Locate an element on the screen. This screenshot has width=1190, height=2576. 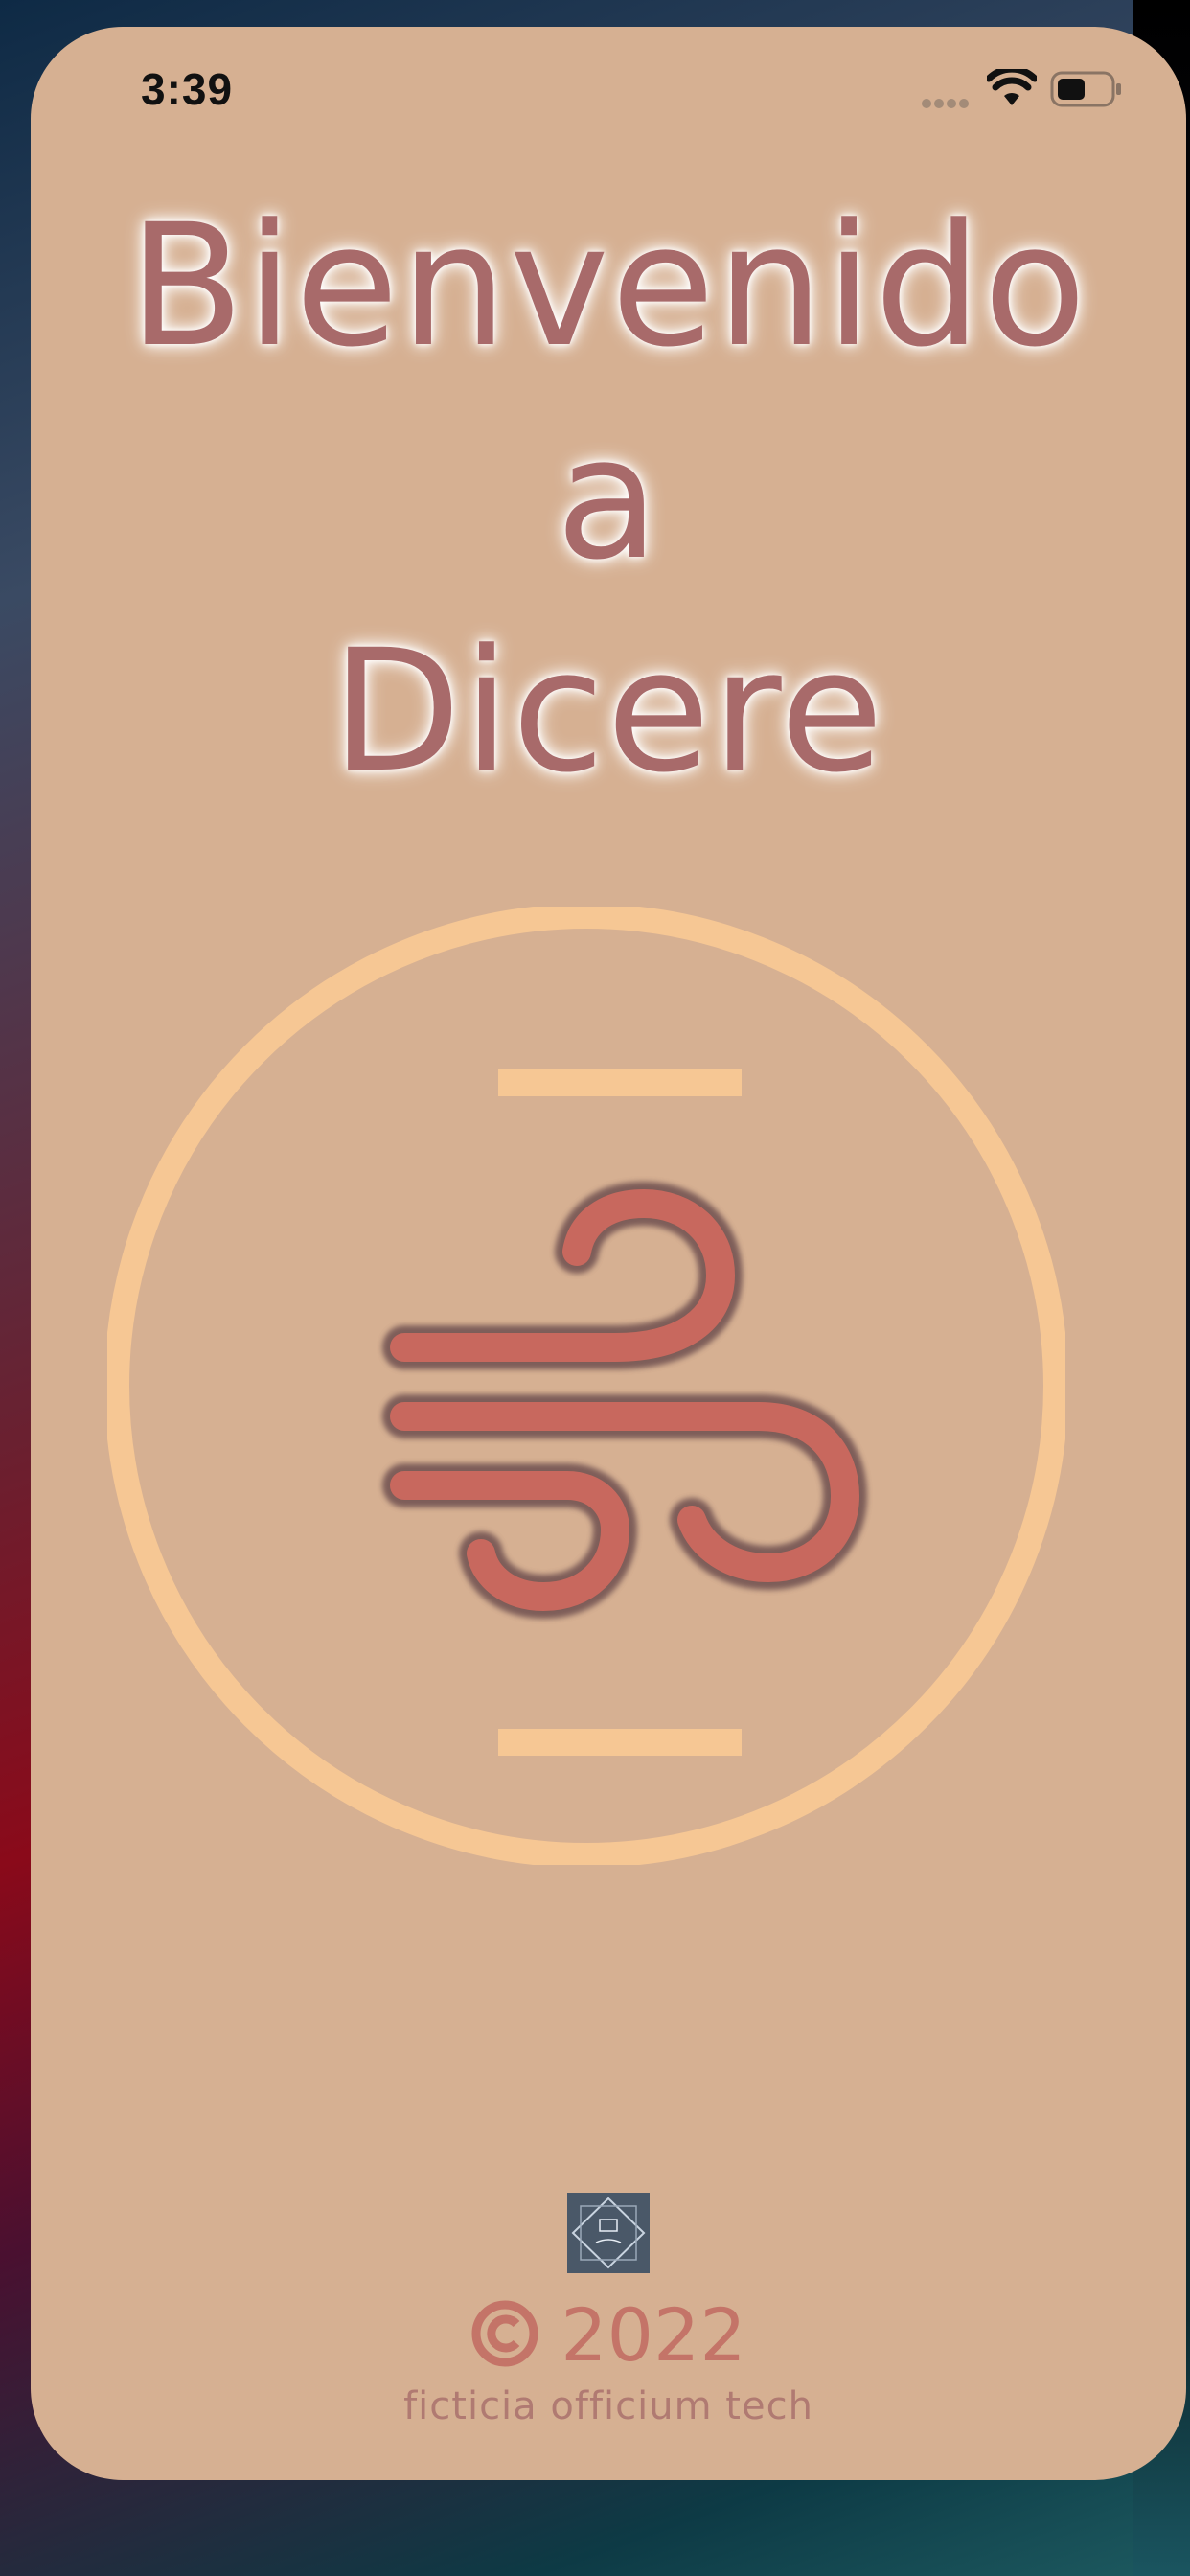
copyright-line: 2022 is located at coordinates (608, 2335).